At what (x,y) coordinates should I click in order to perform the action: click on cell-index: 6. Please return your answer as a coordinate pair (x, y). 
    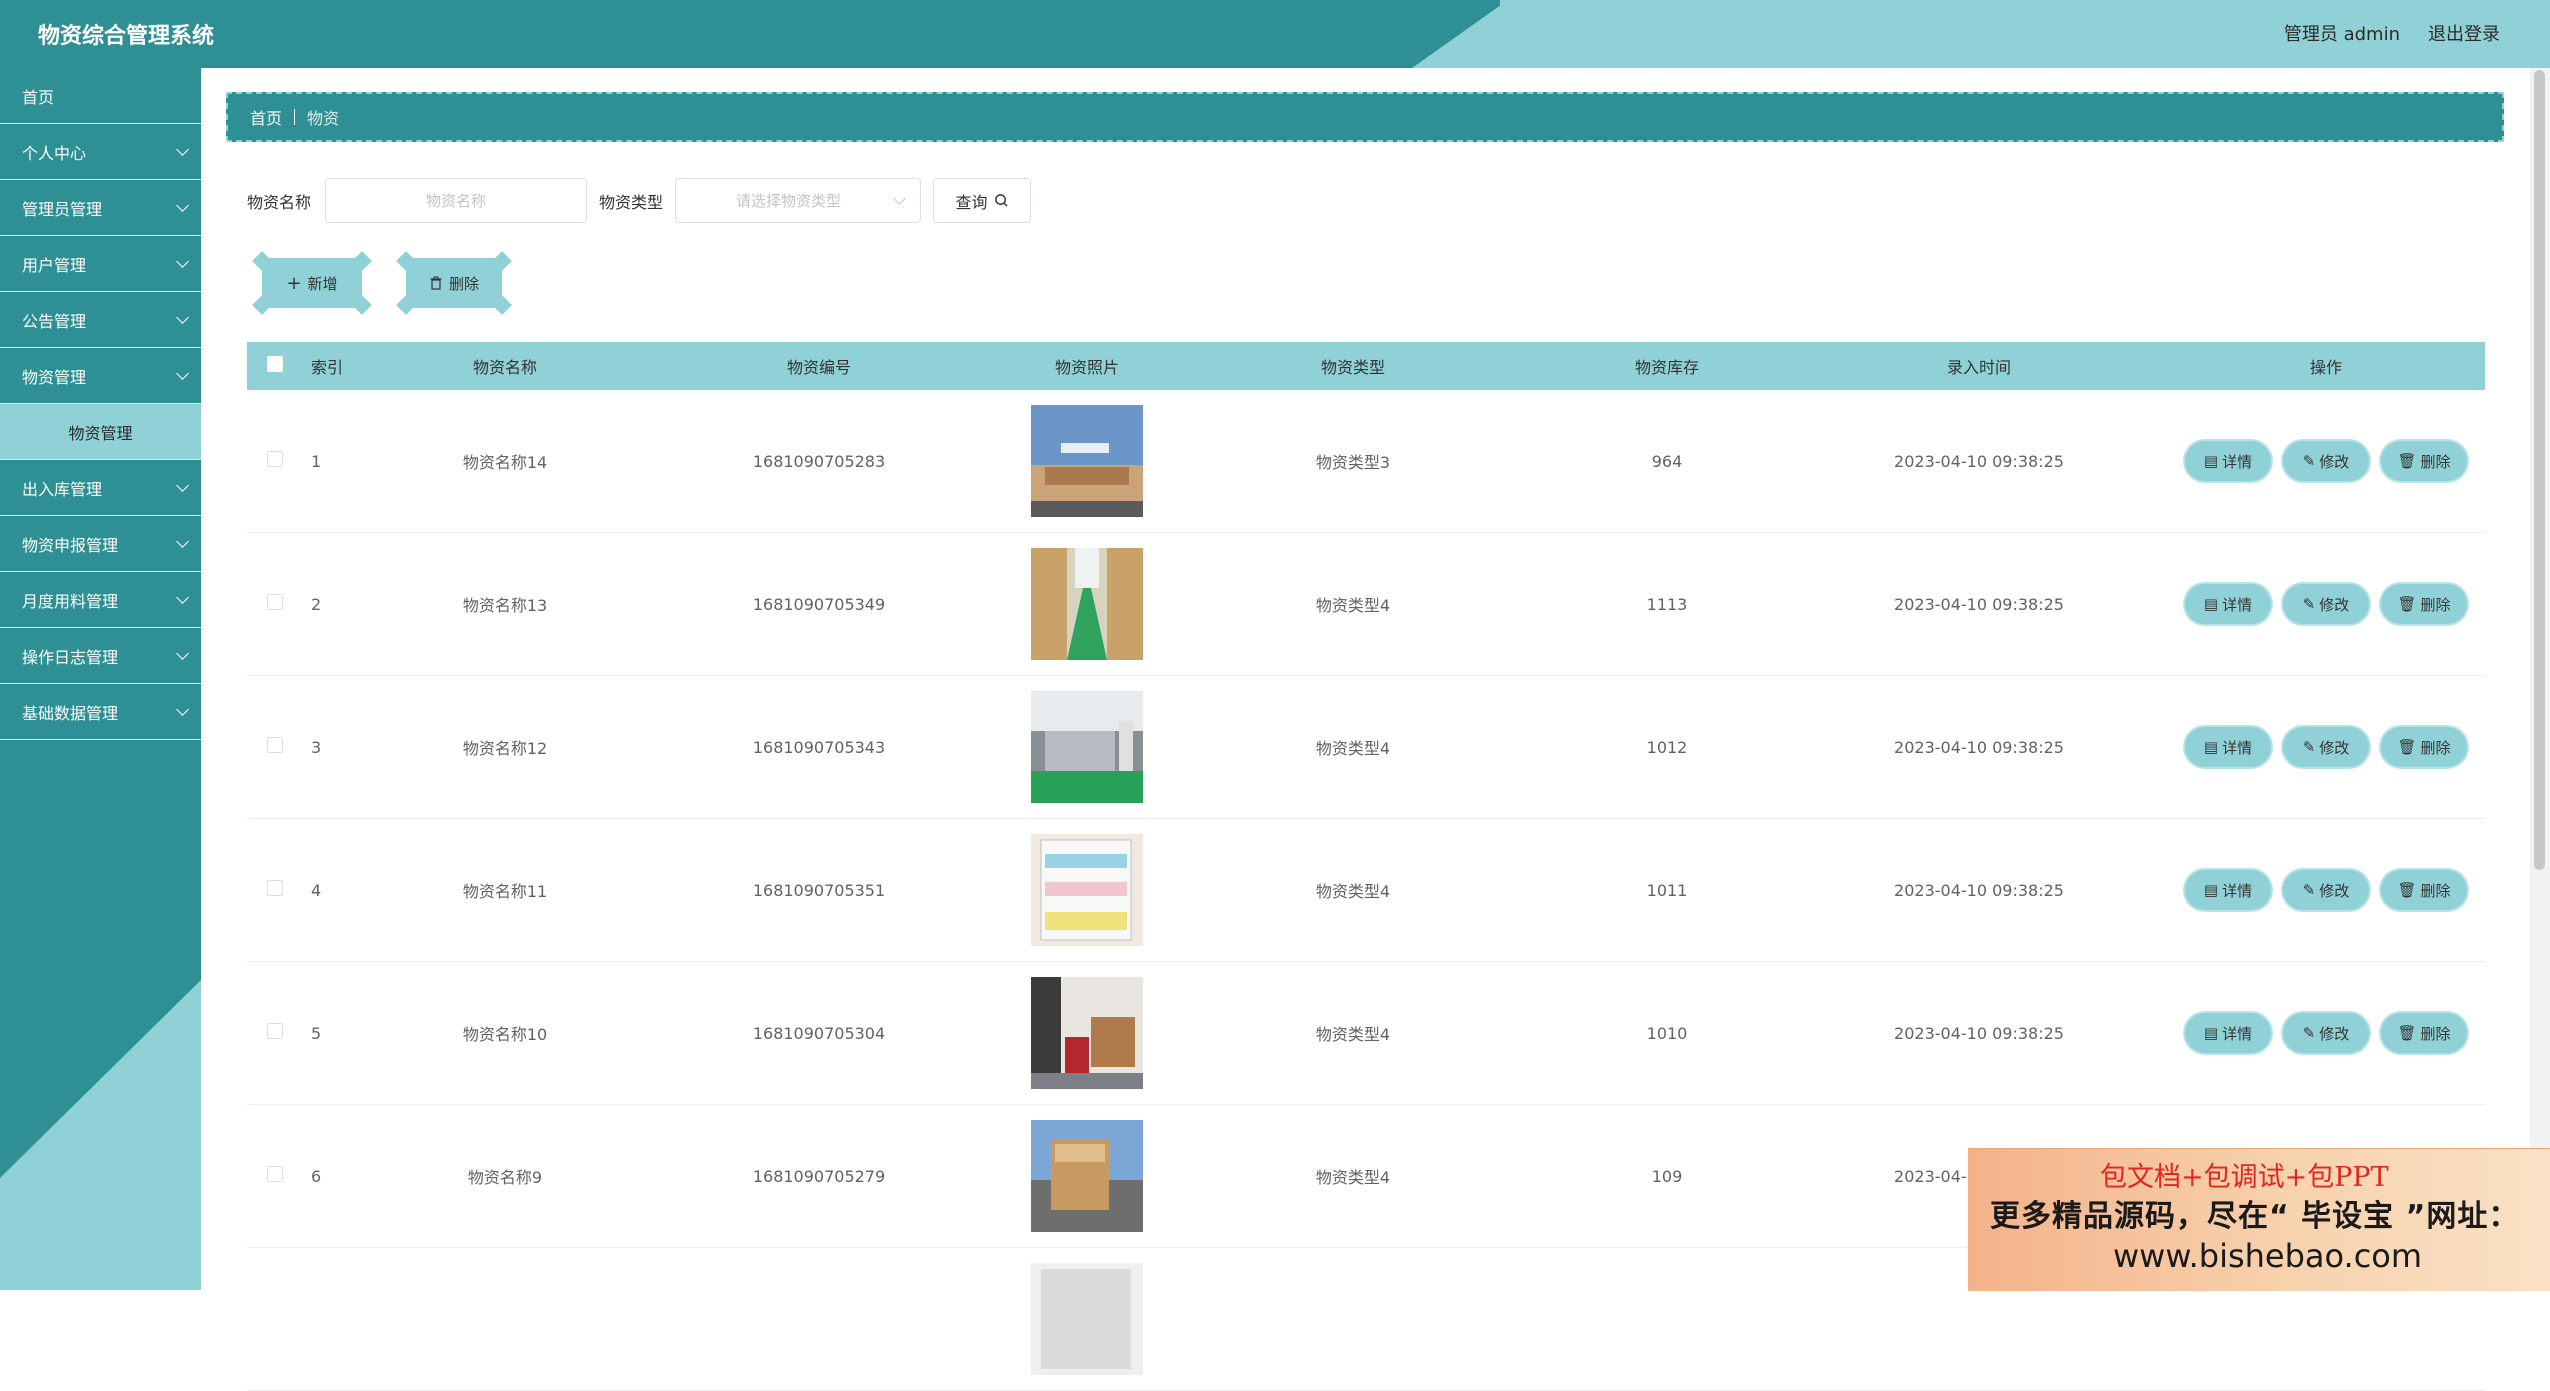
    Looking at the image, I should click on (316, 1176).